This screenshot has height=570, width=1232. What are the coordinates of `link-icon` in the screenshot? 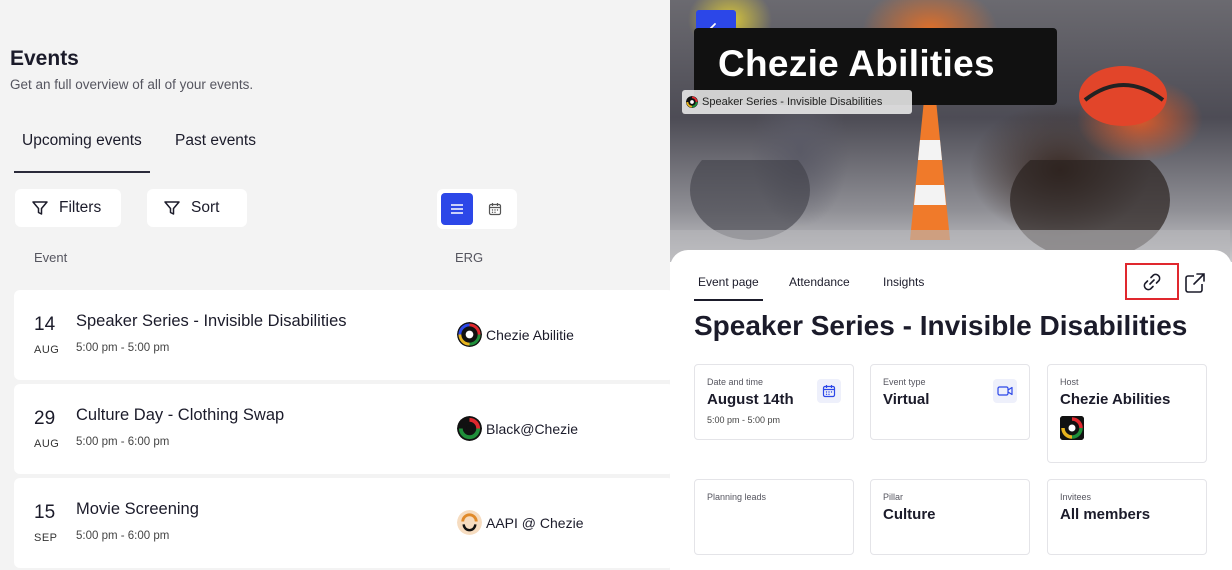 It's located at (1152, 281).